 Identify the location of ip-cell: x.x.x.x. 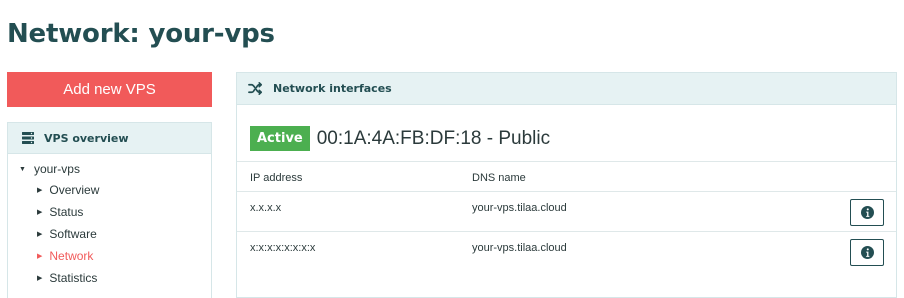
(266, 208).